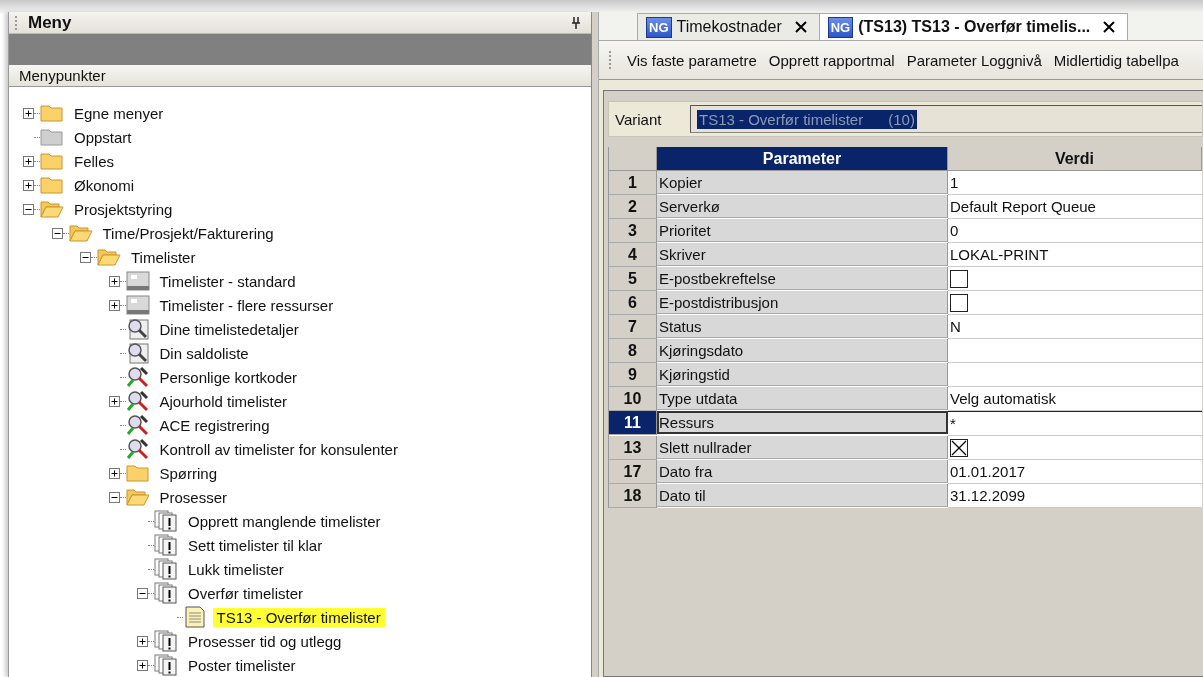 The height and width of the screenshot is (677, 1203). What do you see at coordinates (228, 377) in the screenshot?
I see `menu-item: Personlige kortkoder` at bounding box center [228, 377].